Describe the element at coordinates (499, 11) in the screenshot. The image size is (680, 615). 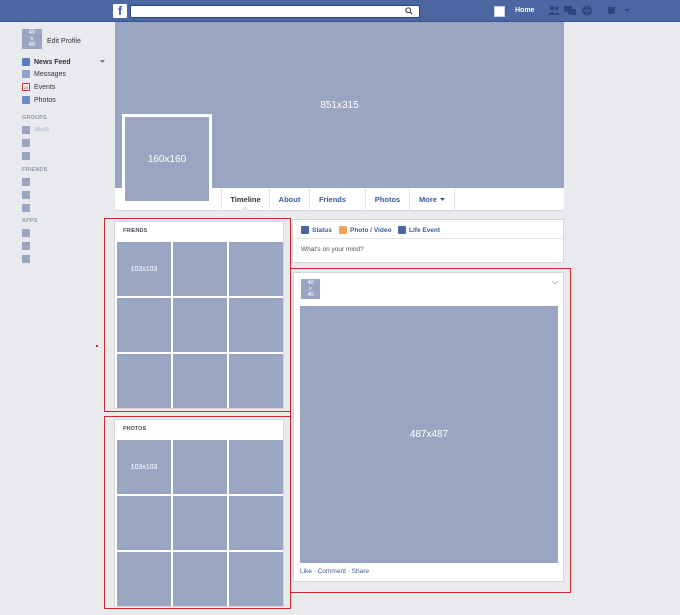
I see `user-avatar` at that location.